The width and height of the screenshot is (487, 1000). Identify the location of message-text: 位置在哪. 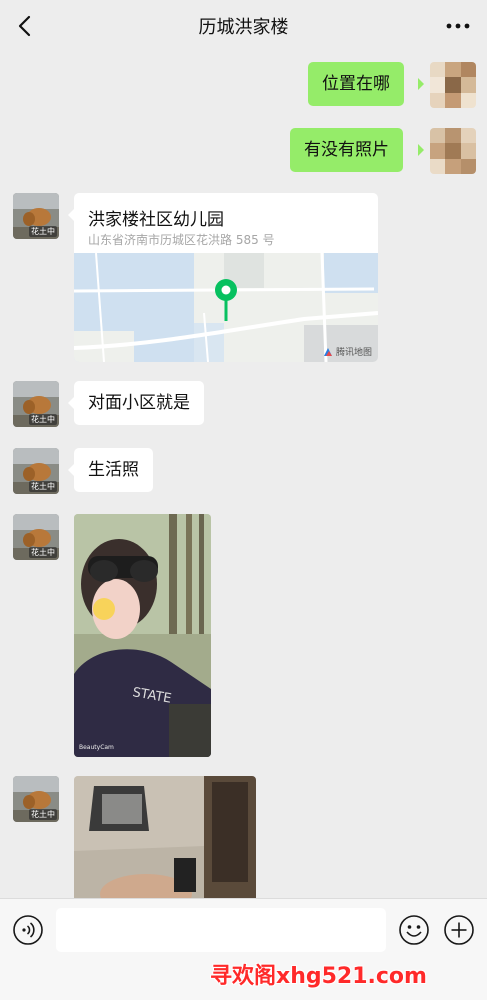
(356, 84).